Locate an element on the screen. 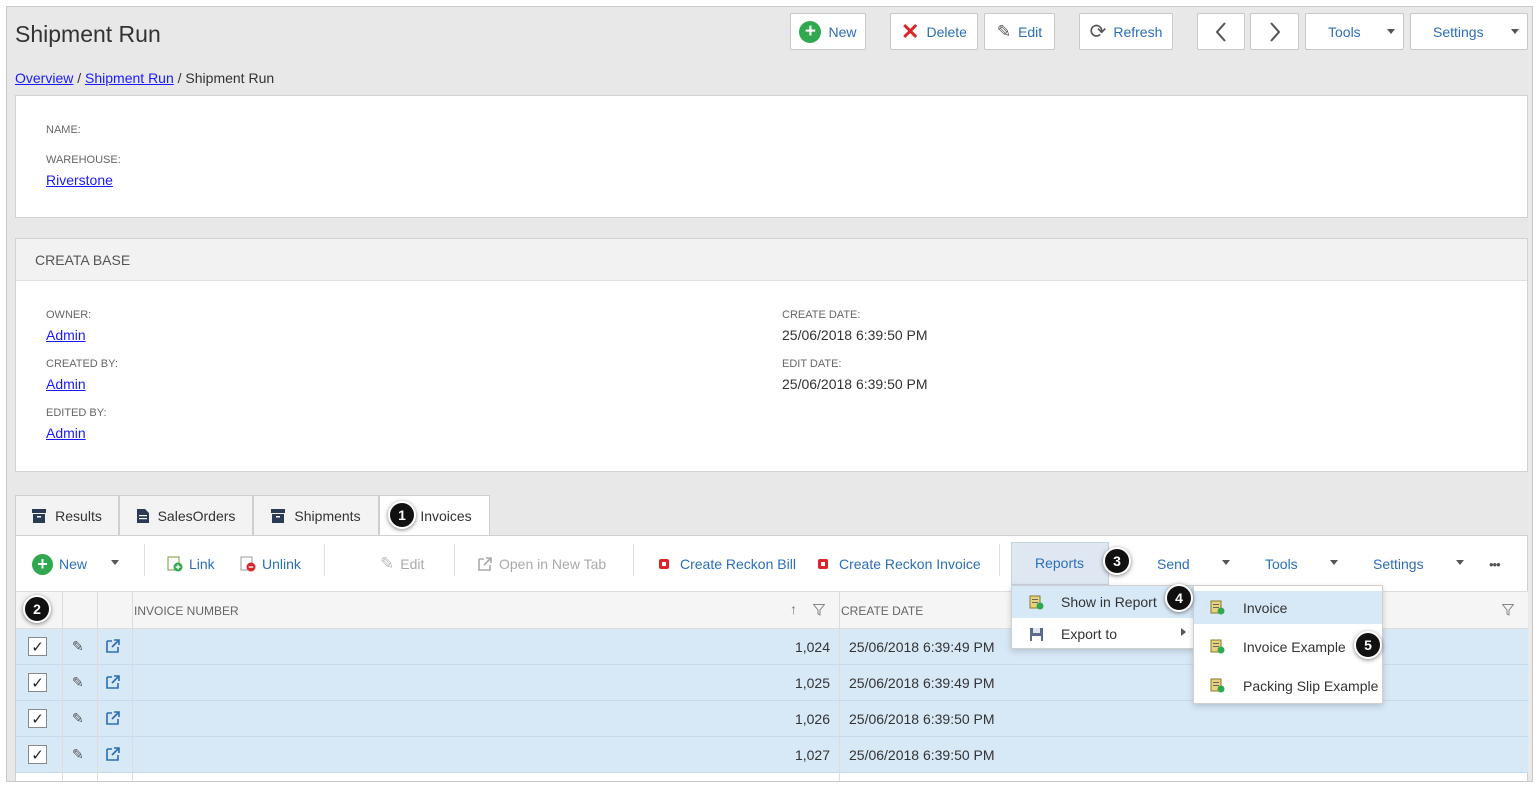 The width and height of the screenshot is (1540, 786). grid-tools-button: Tools is located at coordinates (1281, 564).